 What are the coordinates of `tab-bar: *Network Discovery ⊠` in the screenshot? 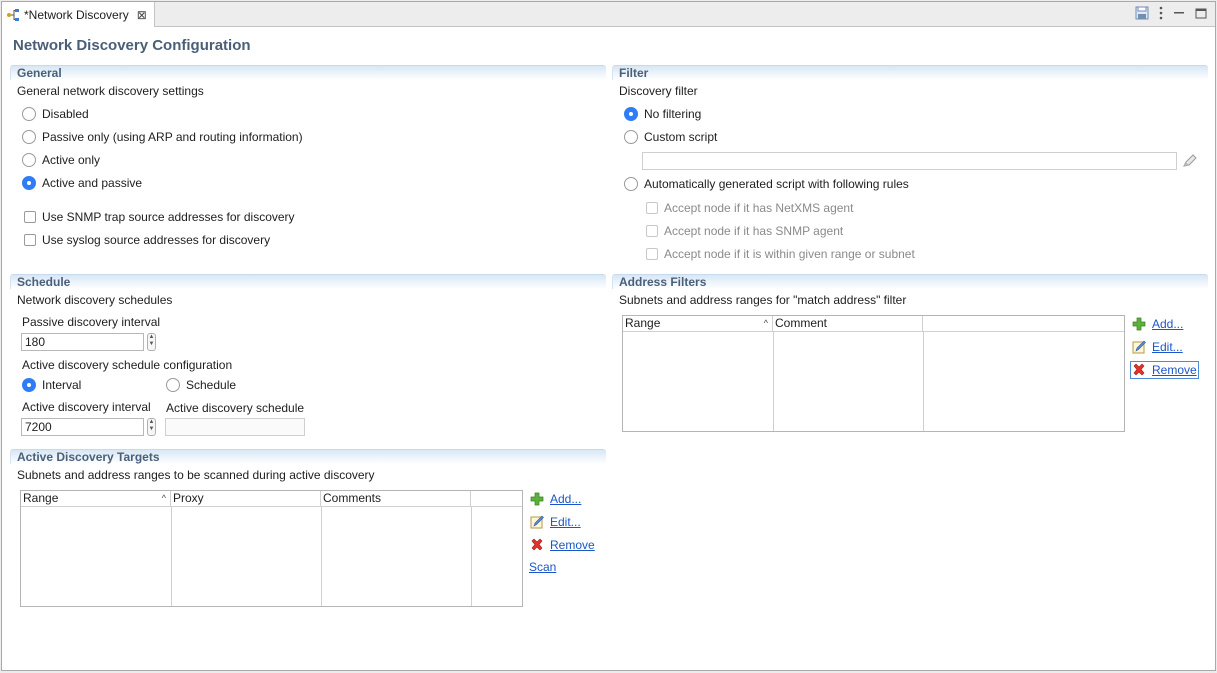 It's located at (608, 14).